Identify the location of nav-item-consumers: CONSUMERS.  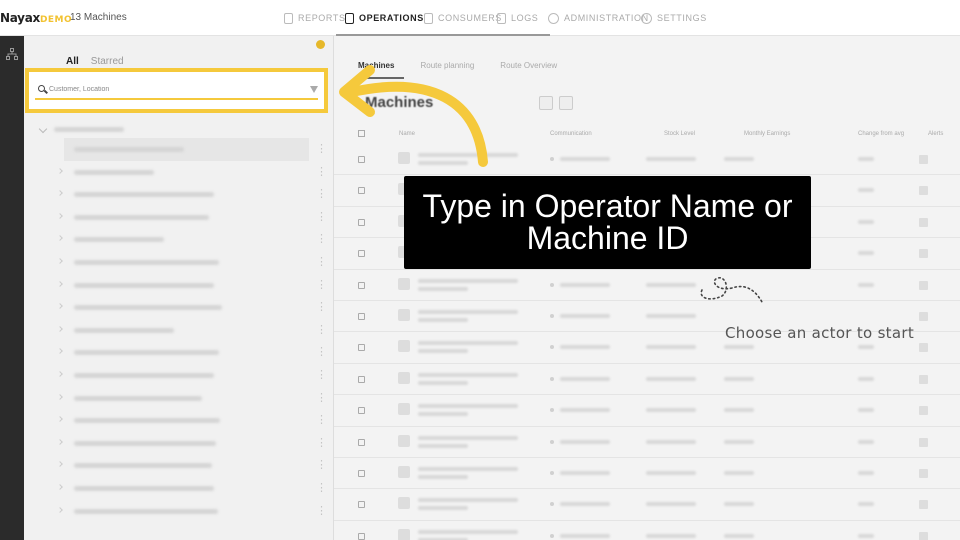
(463, 18).